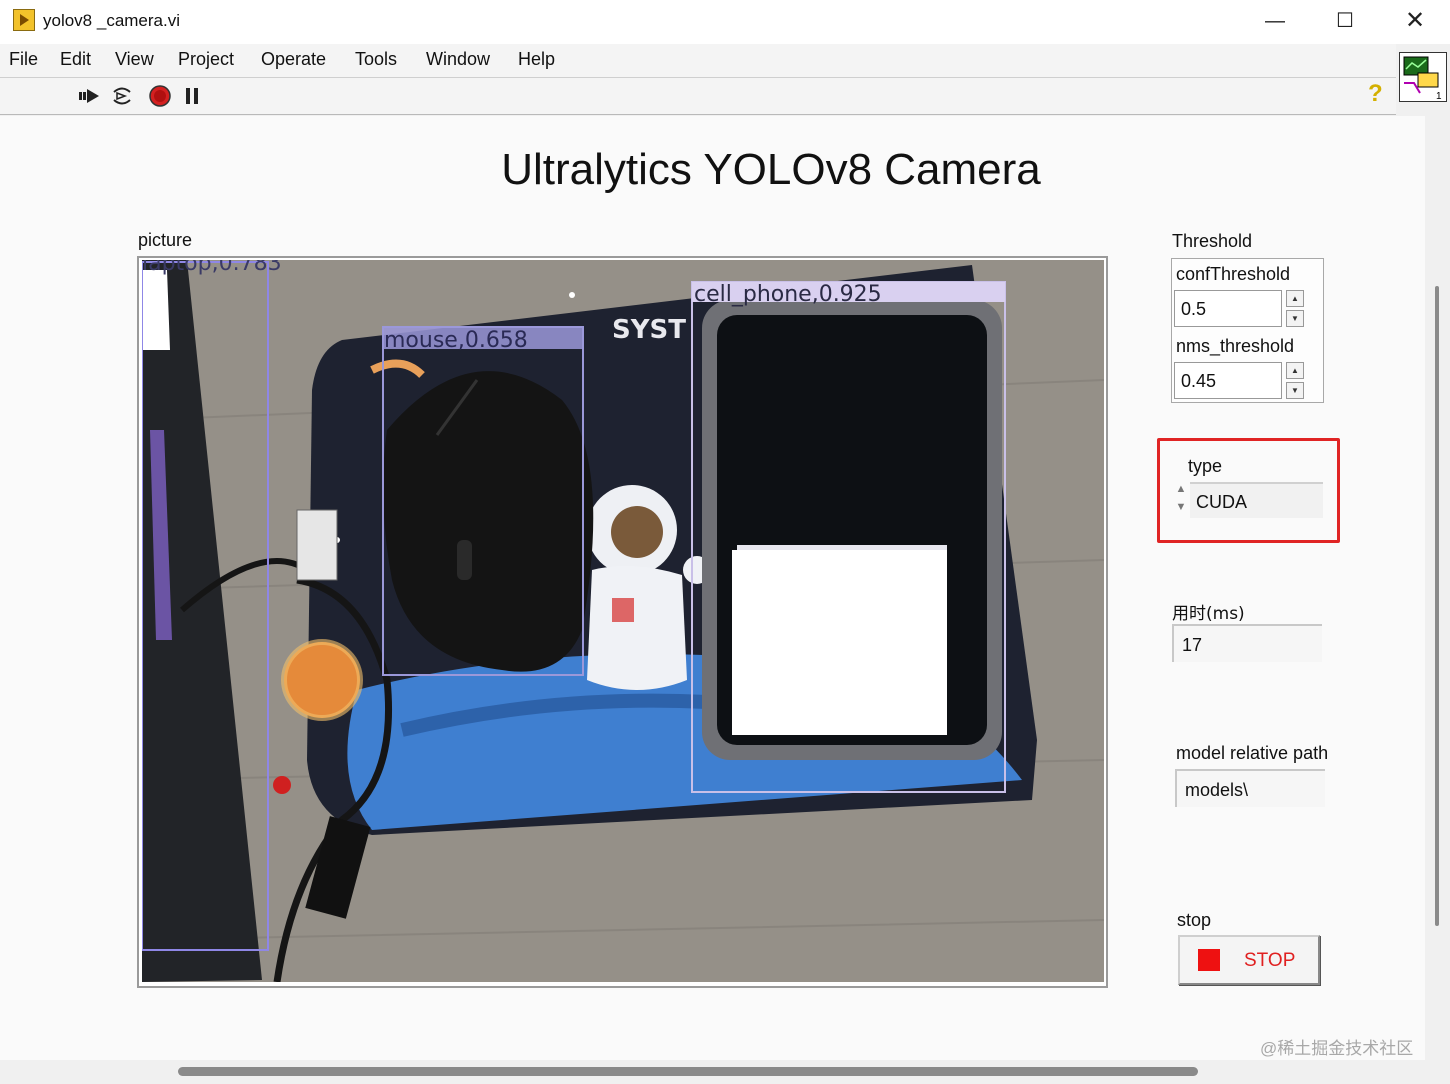  What do you see at coordinates (1295, 298) in the screenshot?
I see `conf-threshold-increment: ▲` at bounding box center [1295, 298].